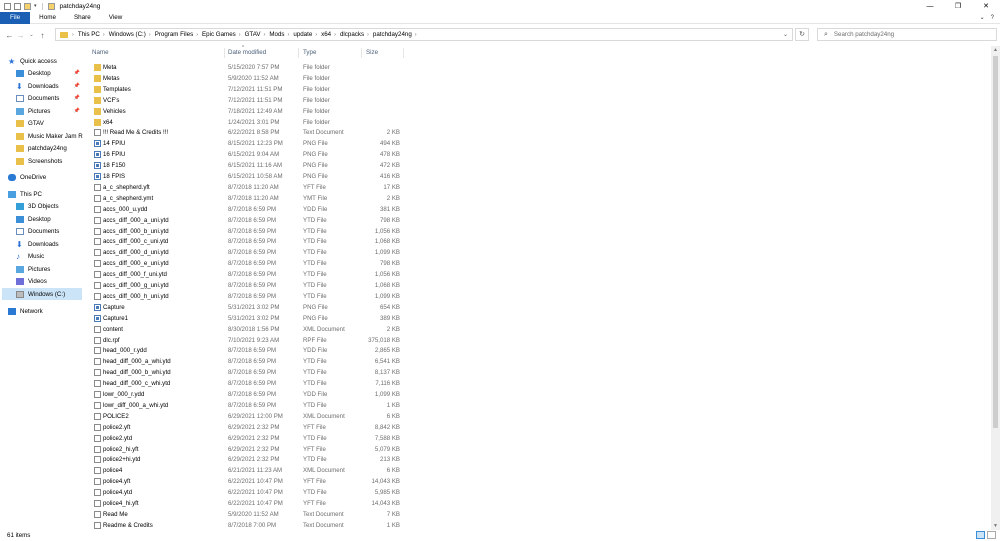 Image resolution: width=1000 pixels, height=541 pixels. I want to click on nav-music-maker-jam: Music Maker Jam R, so click(49, 136).